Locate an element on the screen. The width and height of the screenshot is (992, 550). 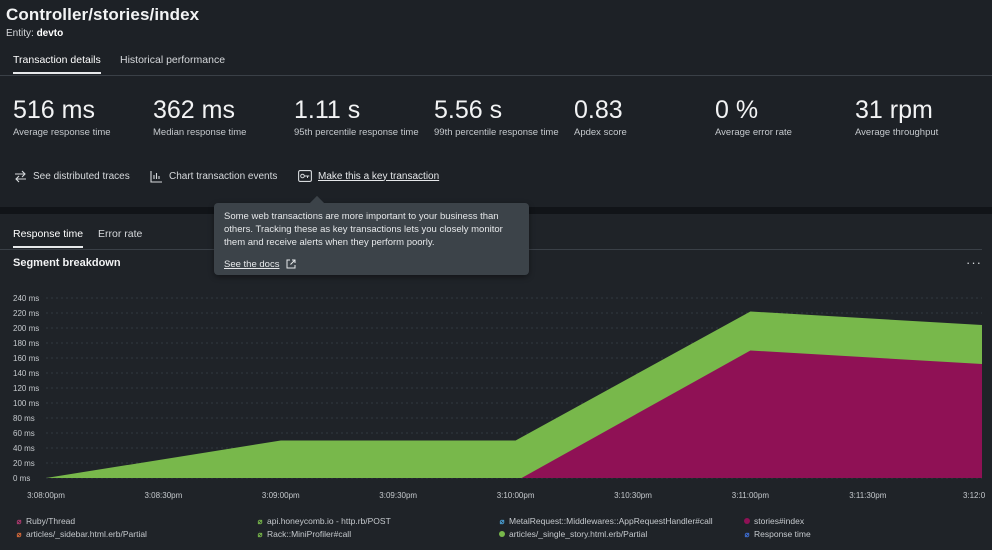
metric-value: 1.11 s is located at coordinates (327, 110).